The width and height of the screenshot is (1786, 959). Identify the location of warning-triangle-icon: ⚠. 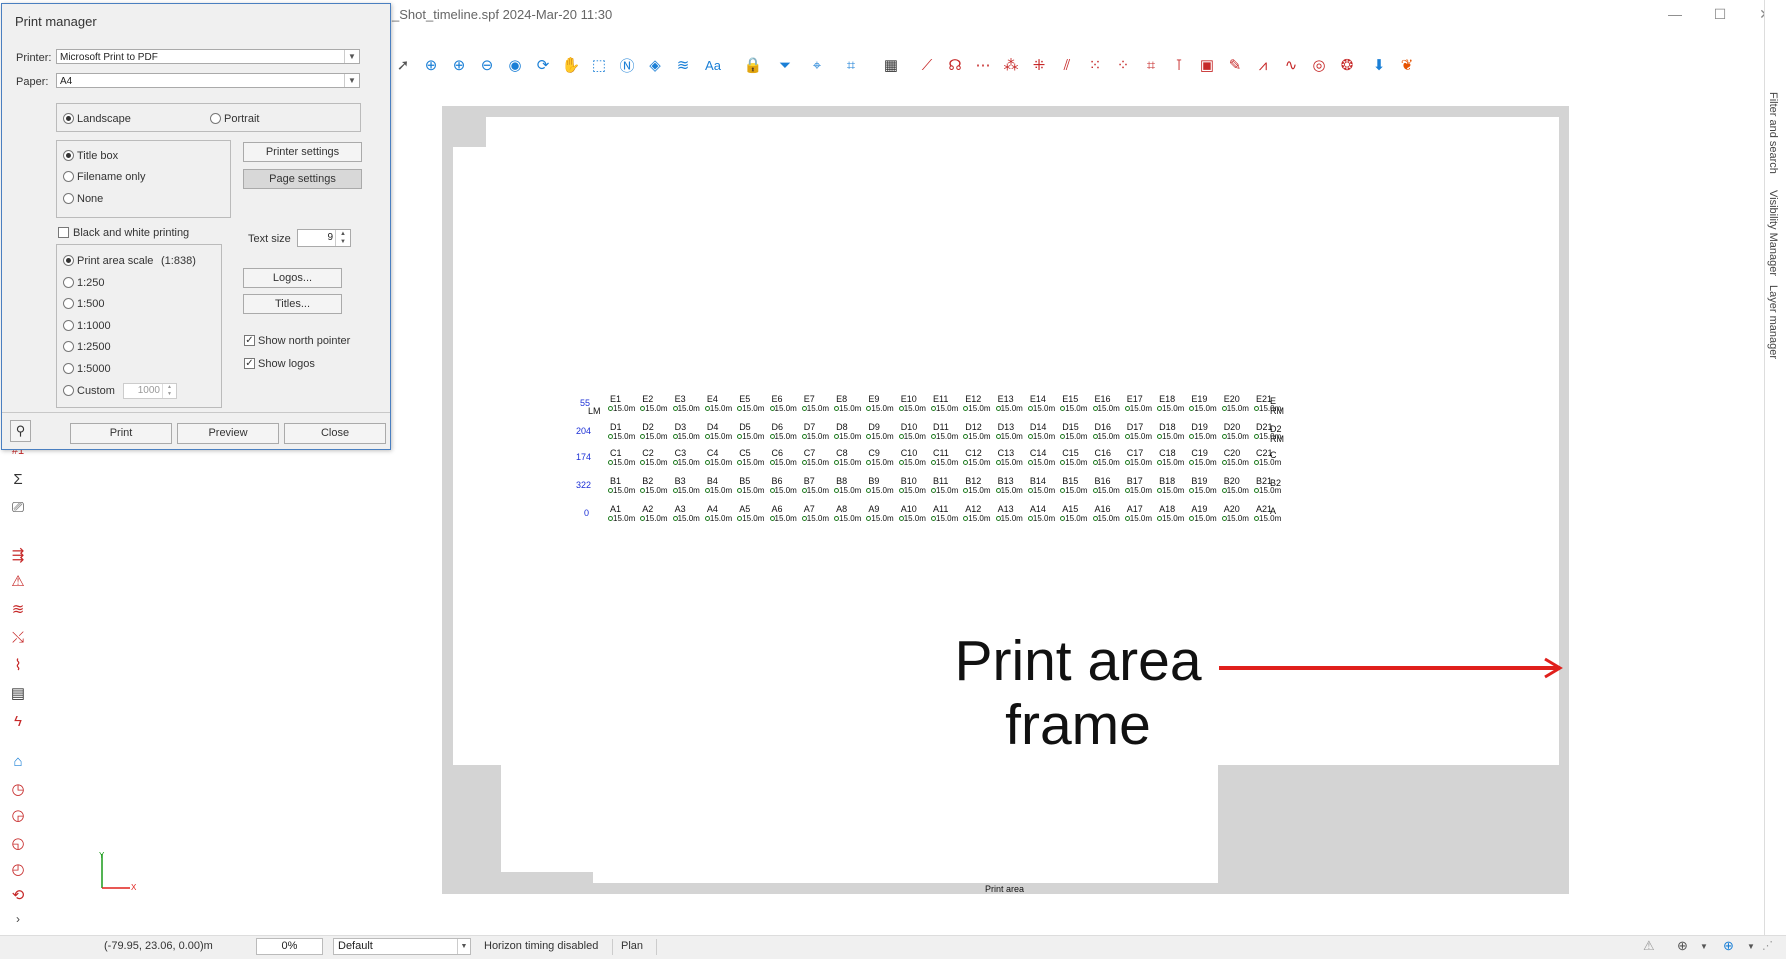
(18, 581).